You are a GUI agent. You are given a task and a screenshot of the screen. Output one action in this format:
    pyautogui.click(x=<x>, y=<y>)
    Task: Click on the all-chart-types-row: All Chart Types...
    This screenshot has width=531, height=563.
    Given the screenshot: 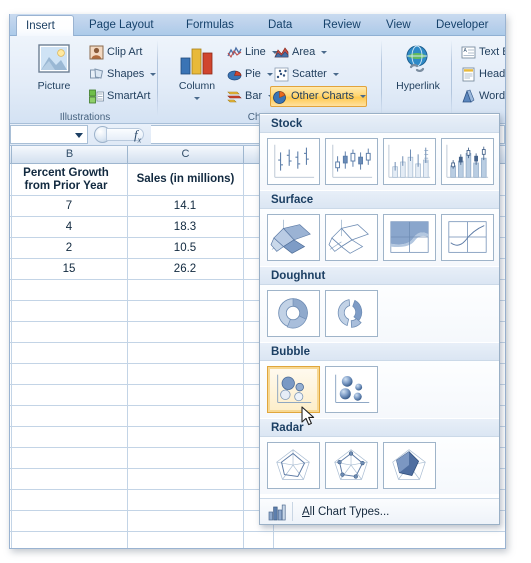 What is the action you would take?
    pyautogui.click(x=379, y=511)
    